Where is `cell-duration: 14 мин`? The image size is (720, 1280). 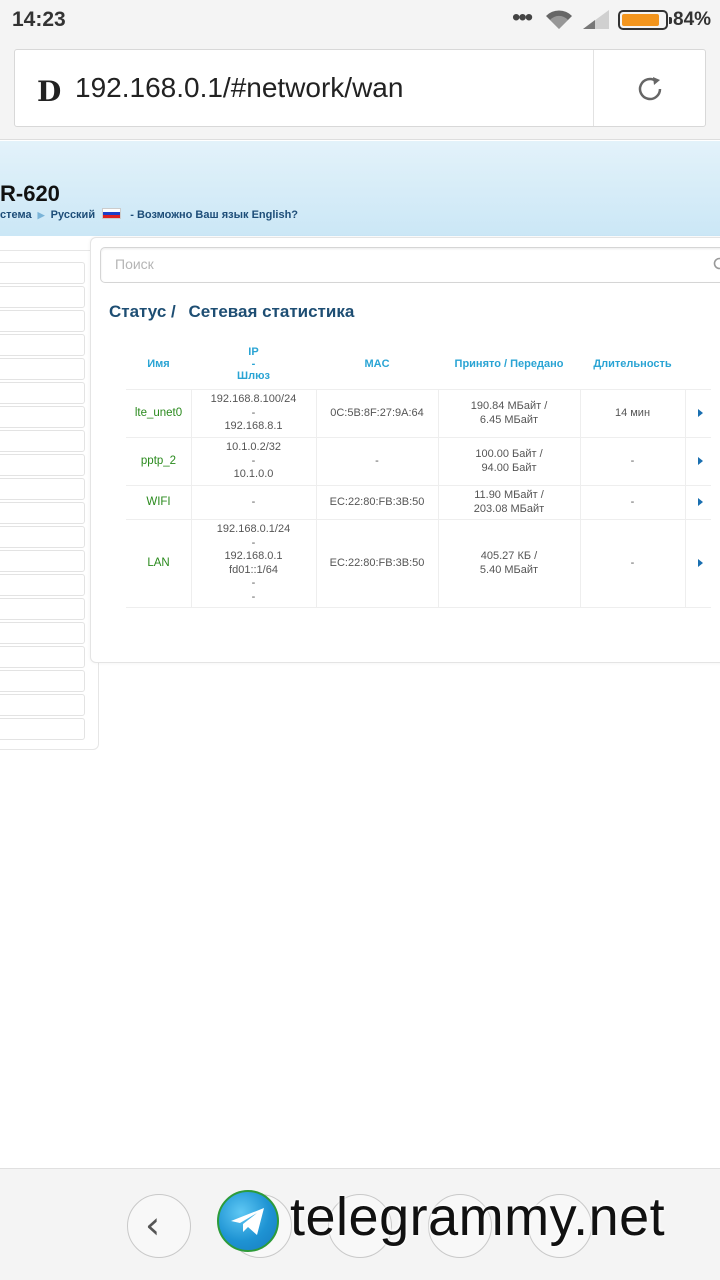 cell-duration: 14 мин is located at coordinates (632, 412).